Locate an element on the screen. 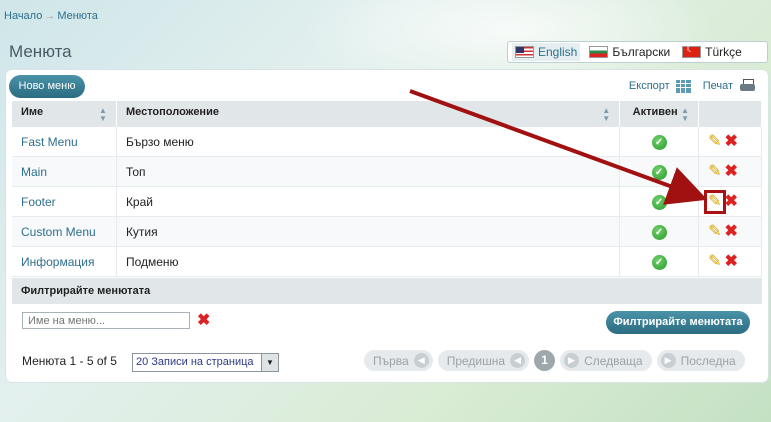  annotation-arrow-icon is located at coordinates (558, 147).